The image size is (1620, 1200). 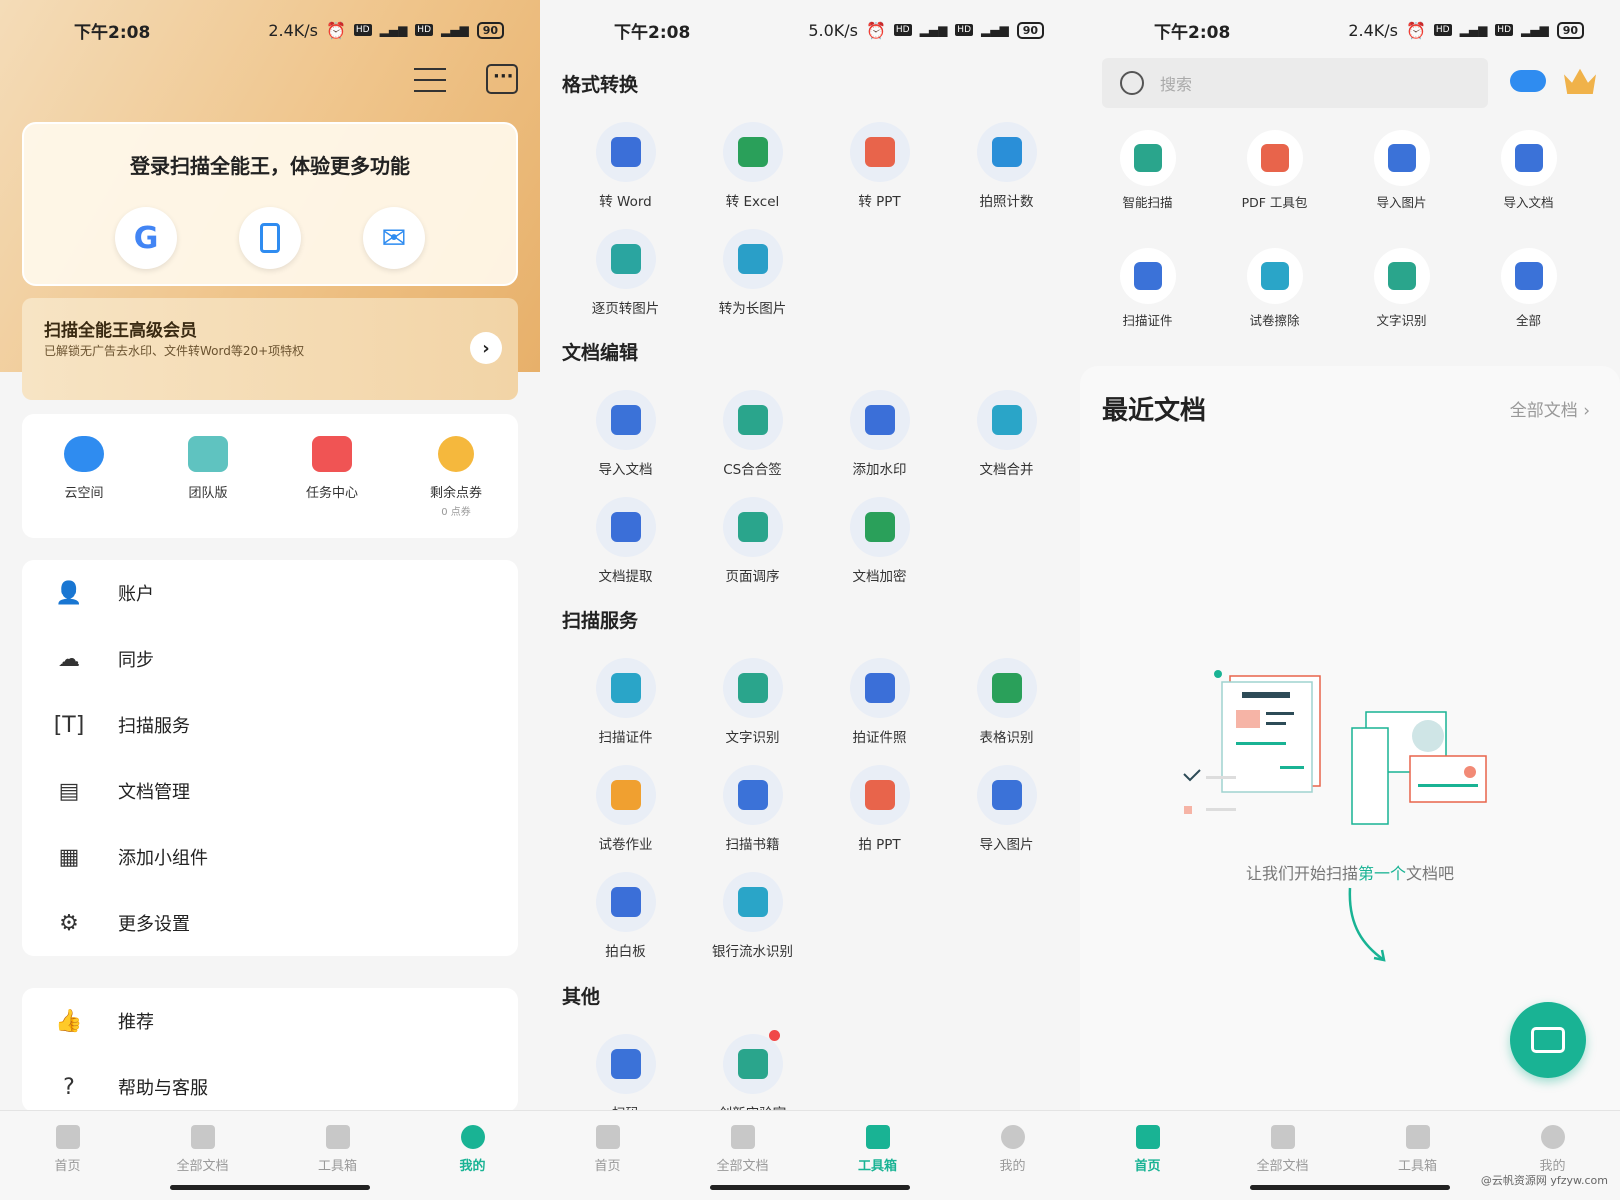 What do you see at coordinates (1147, 176) in the screenshot?
I see `home-tool-item: 智能扫描` at bounding box center [1147, 176].